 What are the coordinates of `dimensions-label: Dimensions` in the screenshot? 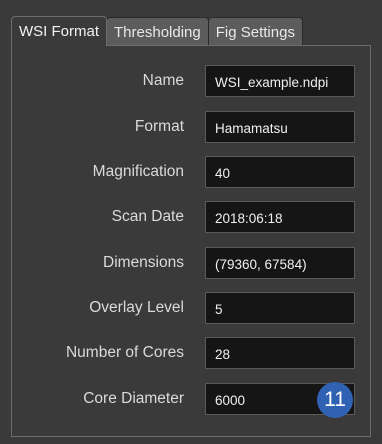 It's located at (143, 262).